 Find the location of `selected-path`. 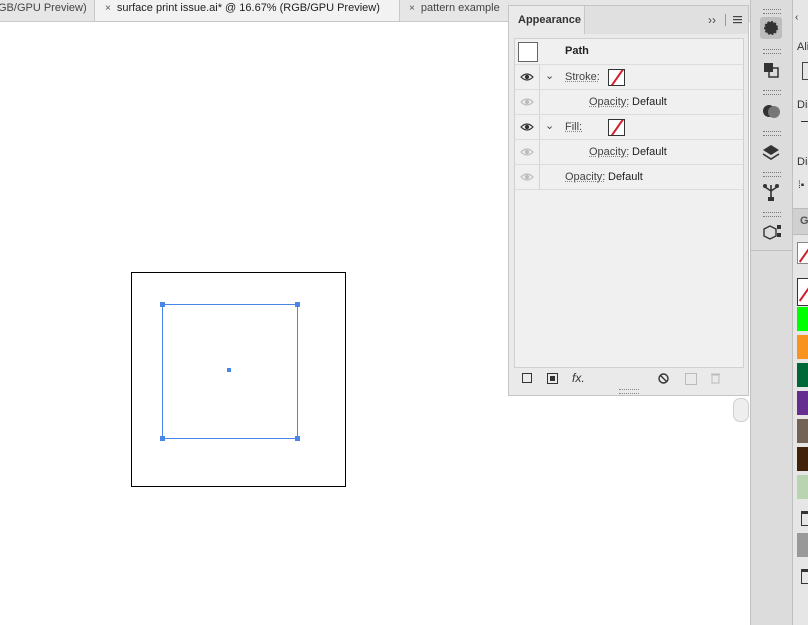

selected-path is located at coordinates (230, 371).